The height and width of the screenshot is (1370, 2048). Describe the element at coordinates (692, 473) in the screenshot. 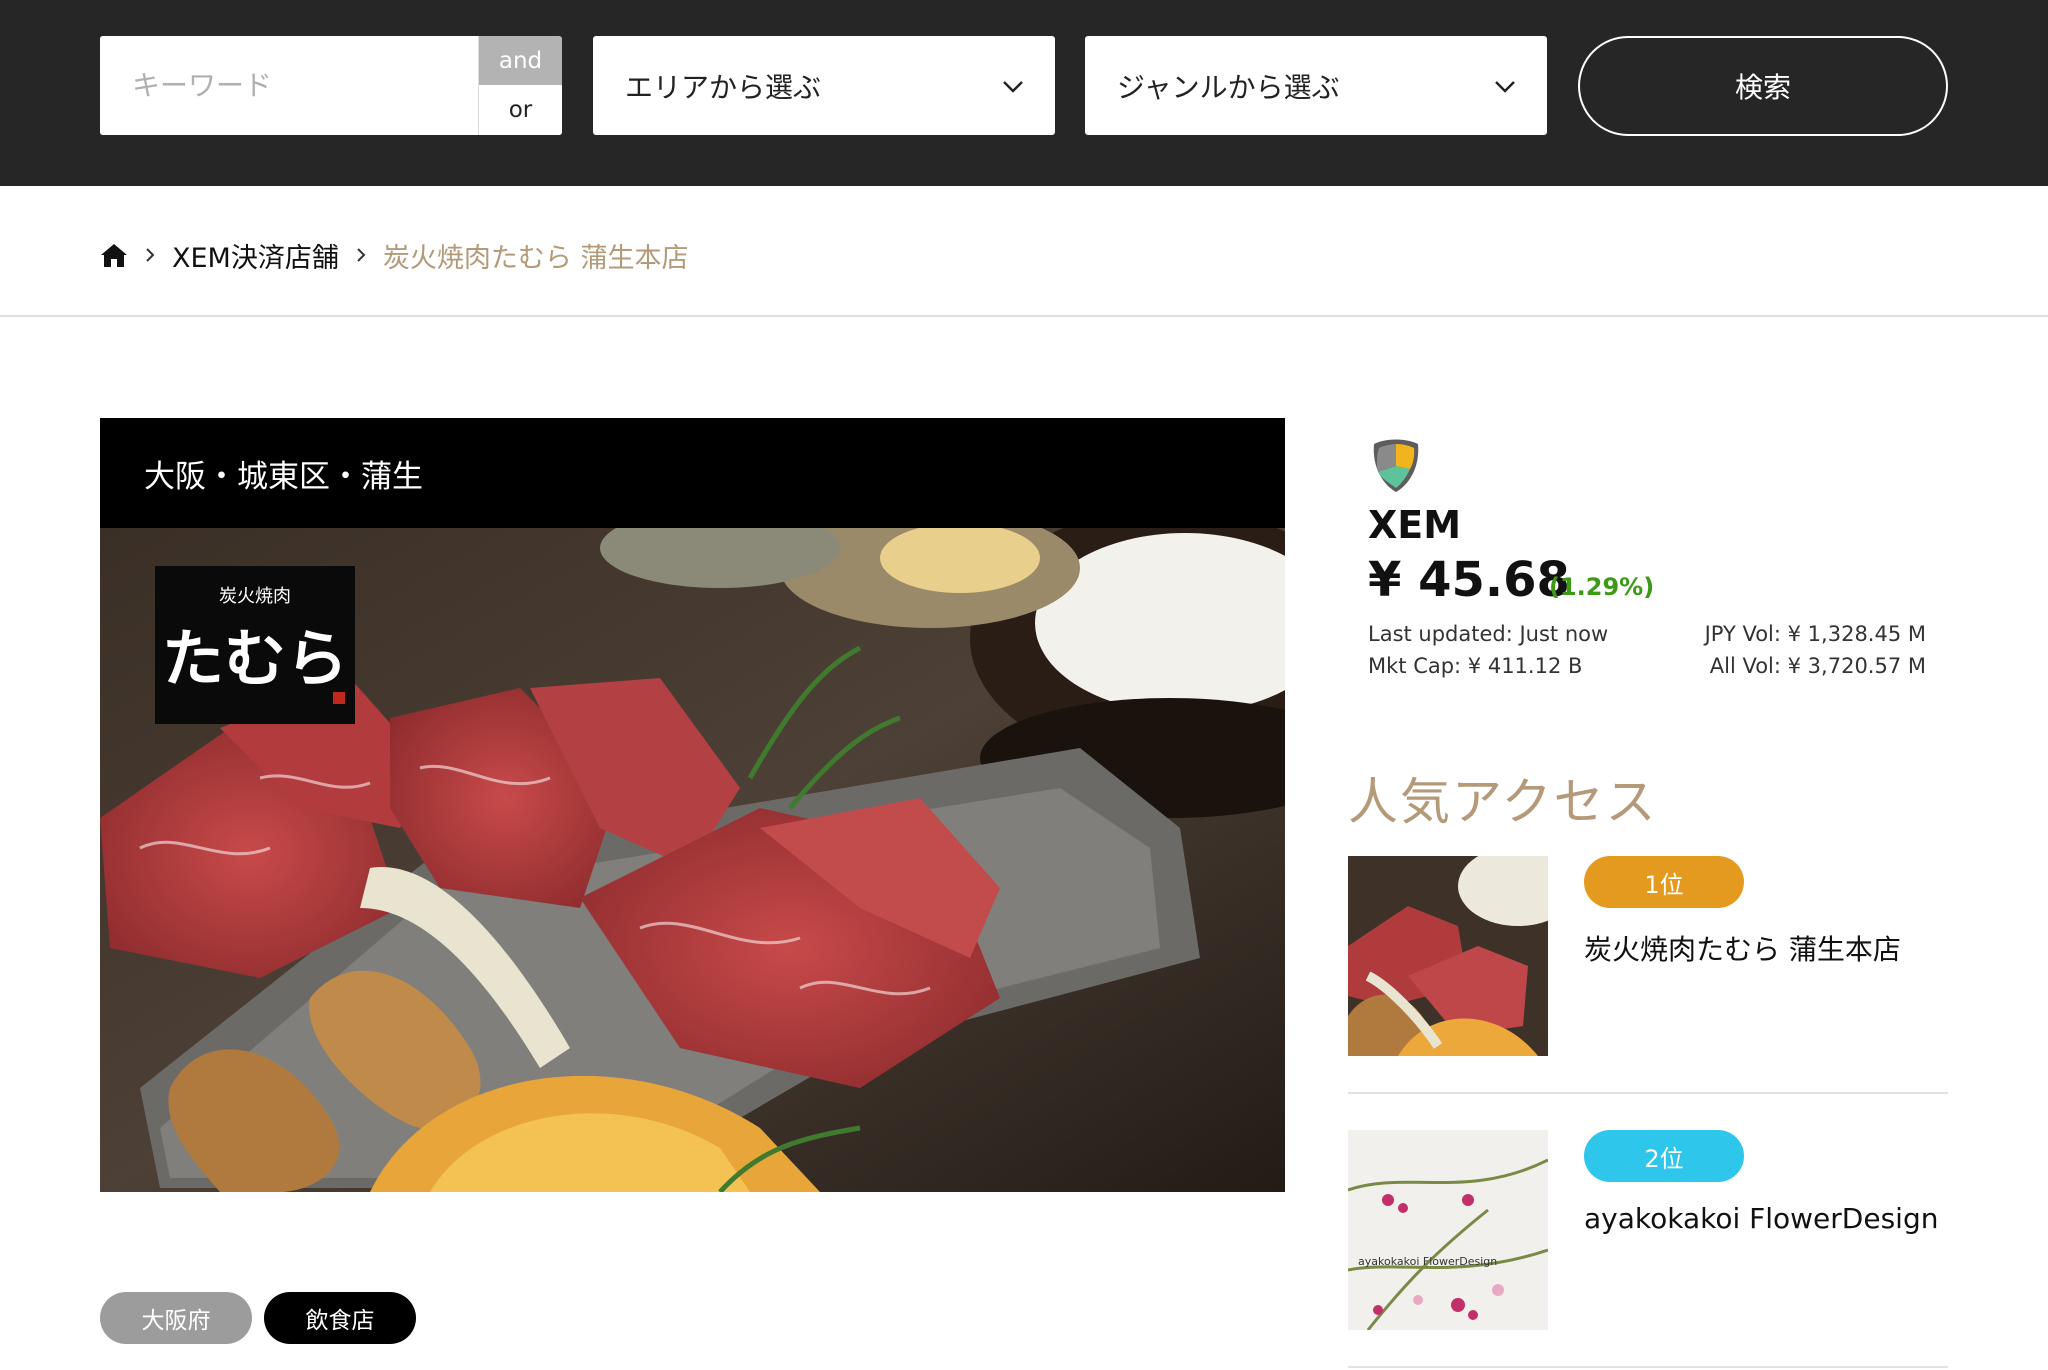

I see `region-header: 大阪・城東区・蒲生` at that location.